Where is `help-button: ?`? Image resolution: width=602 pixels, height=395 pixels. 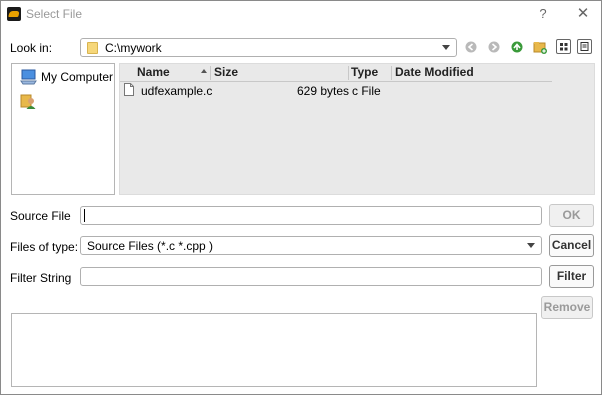 help-button: ? is located at coordinates (543, 14).